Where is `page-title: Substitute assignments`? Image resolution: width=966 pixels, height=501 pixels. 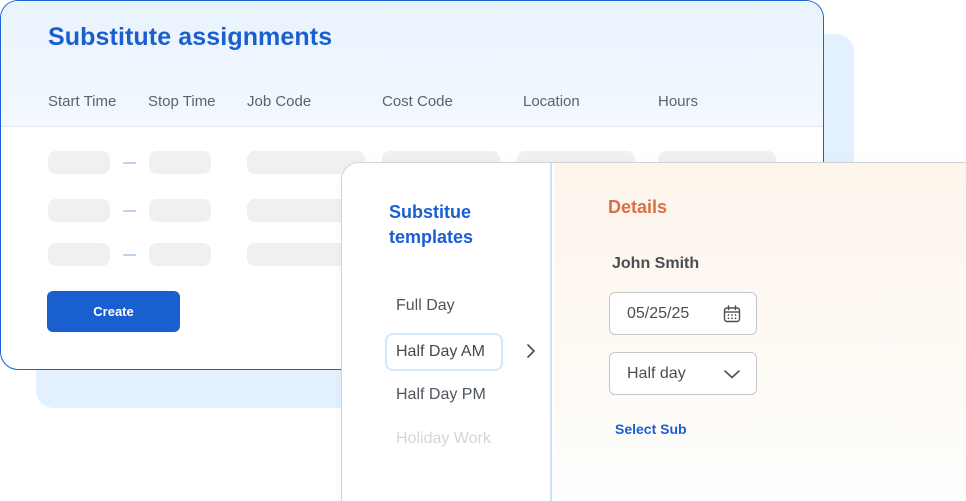
page-title: Substitute assignments is located at coordinates (190, 37).